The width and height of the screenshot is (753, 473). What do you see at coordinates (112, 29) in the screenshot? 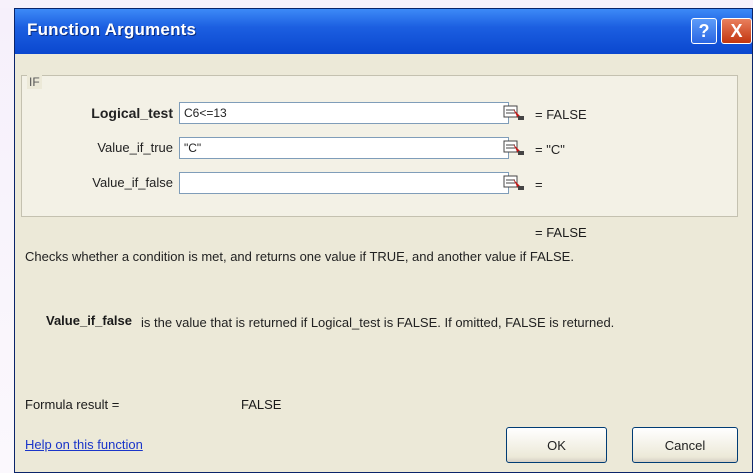
I see `dialog-title: Function Arguments` at bounding box center [112, 29].